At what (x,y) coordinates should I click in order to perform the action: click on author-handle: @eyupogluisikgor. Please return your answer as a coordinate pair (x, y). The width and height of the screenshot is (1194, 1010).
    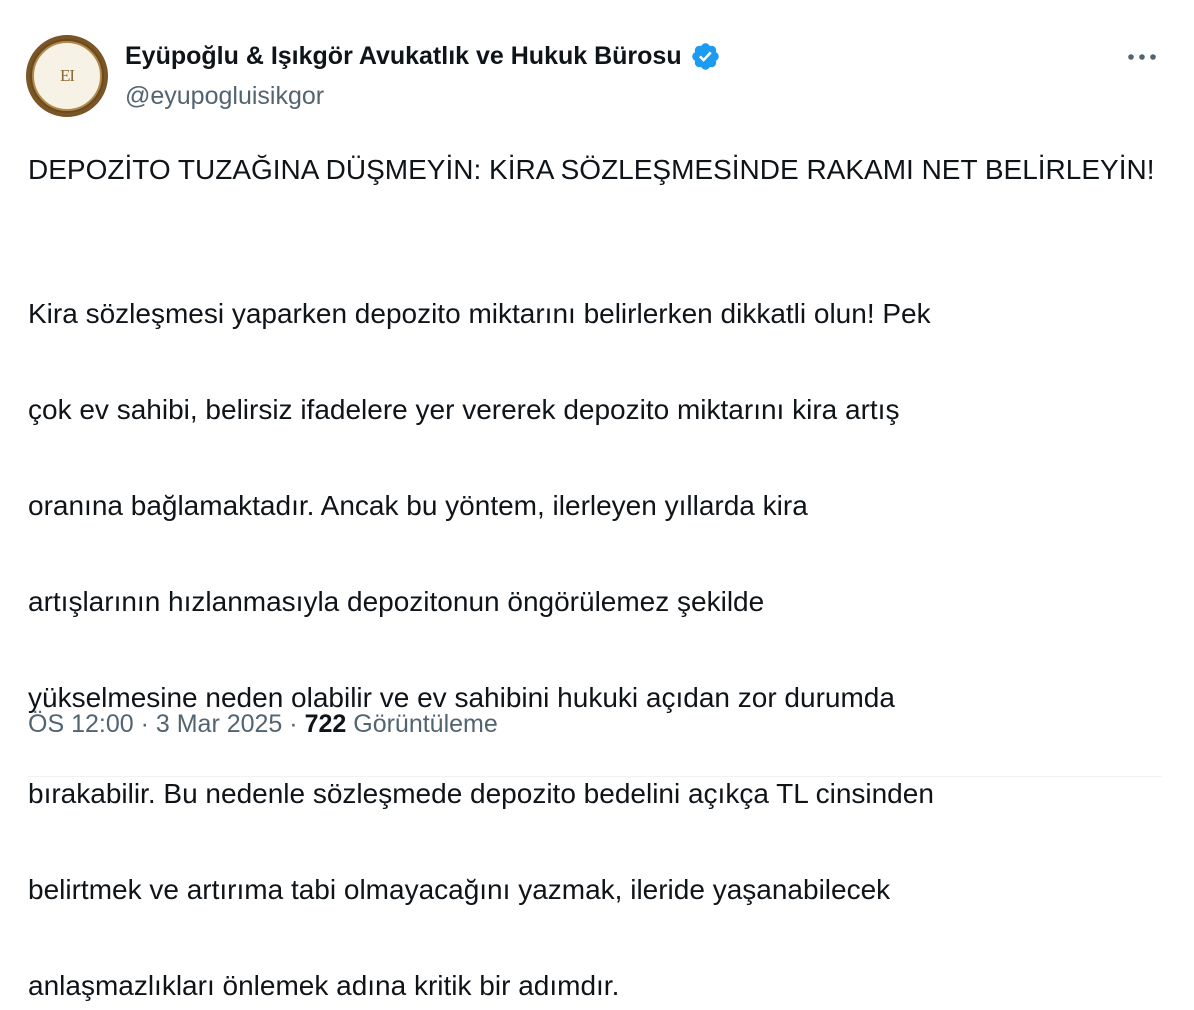
    Looking at the image, I should click on (224, 96).